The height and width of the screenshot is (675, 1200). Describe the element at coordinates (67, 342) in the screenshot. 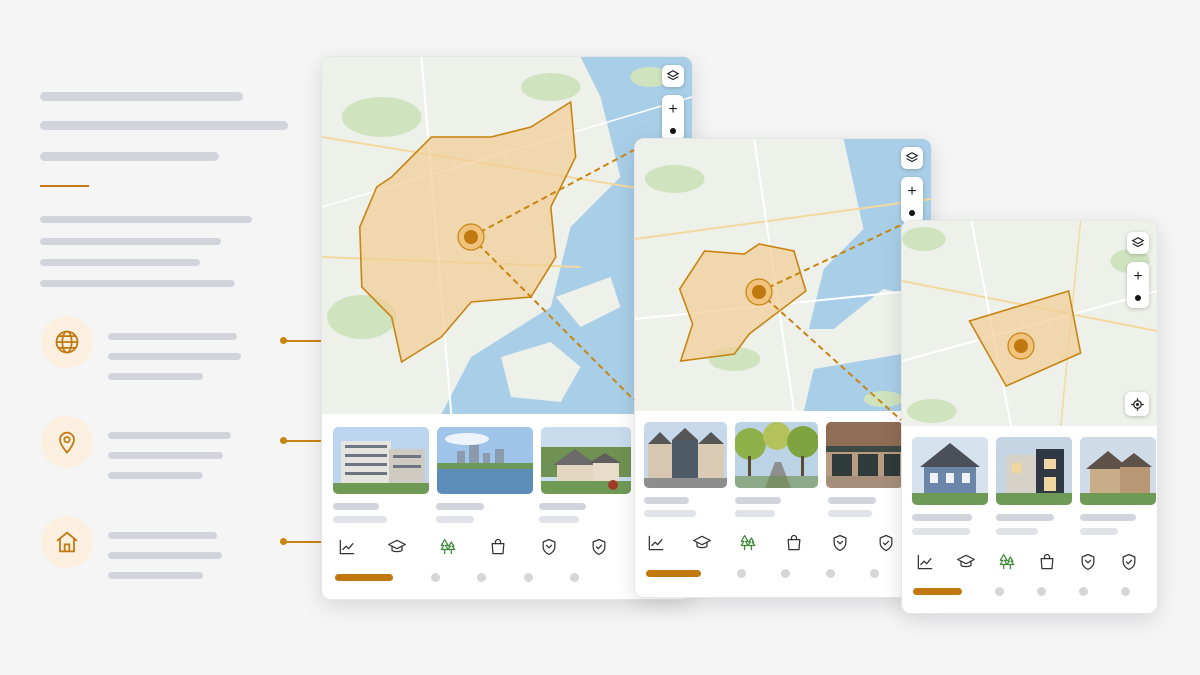

I see `globe-icon` at that location.